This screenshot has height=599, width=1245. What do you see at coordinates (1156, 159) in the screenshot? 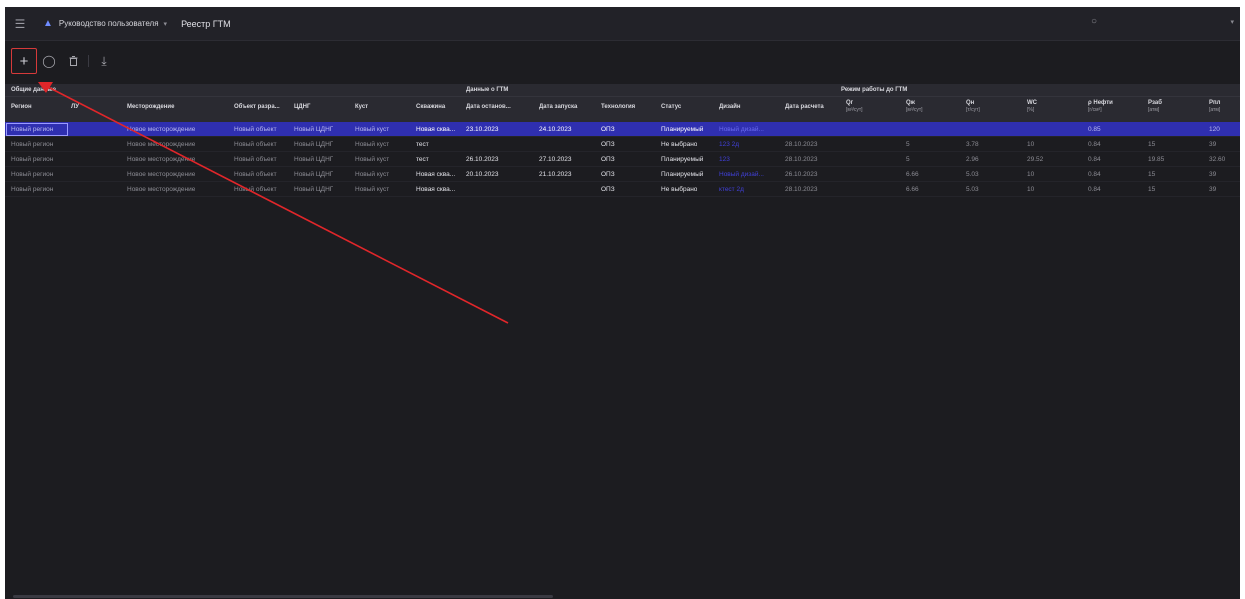
I see `cell-rzab: 19.85` at bounding box center [1156, 159].